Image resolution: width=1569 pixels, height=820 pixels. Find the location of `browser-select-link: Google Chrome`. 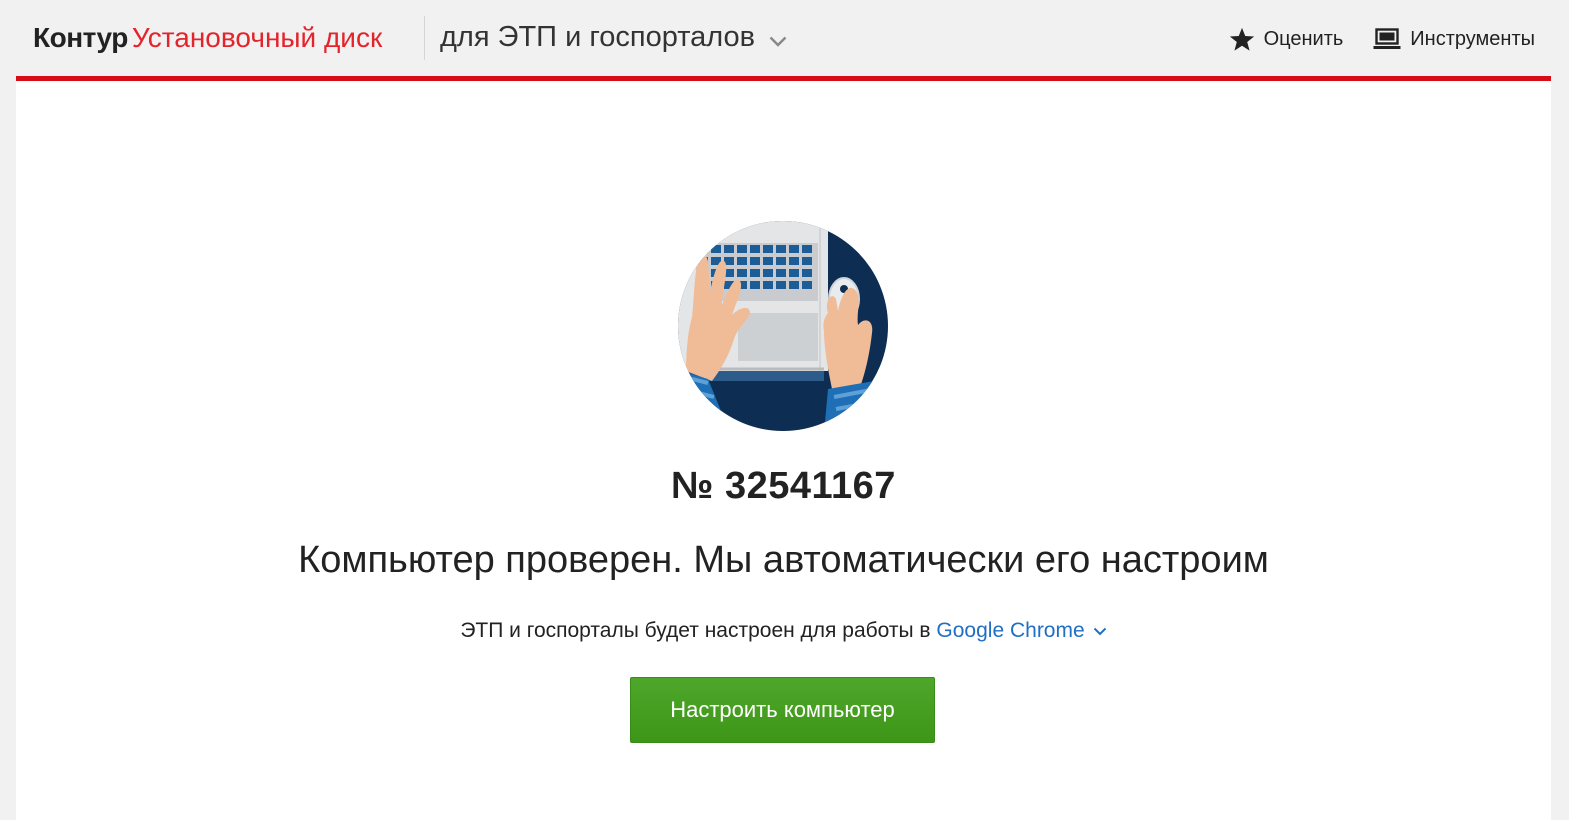

browser-select-link: Google Chrome is located at coordinates (1021, 631).